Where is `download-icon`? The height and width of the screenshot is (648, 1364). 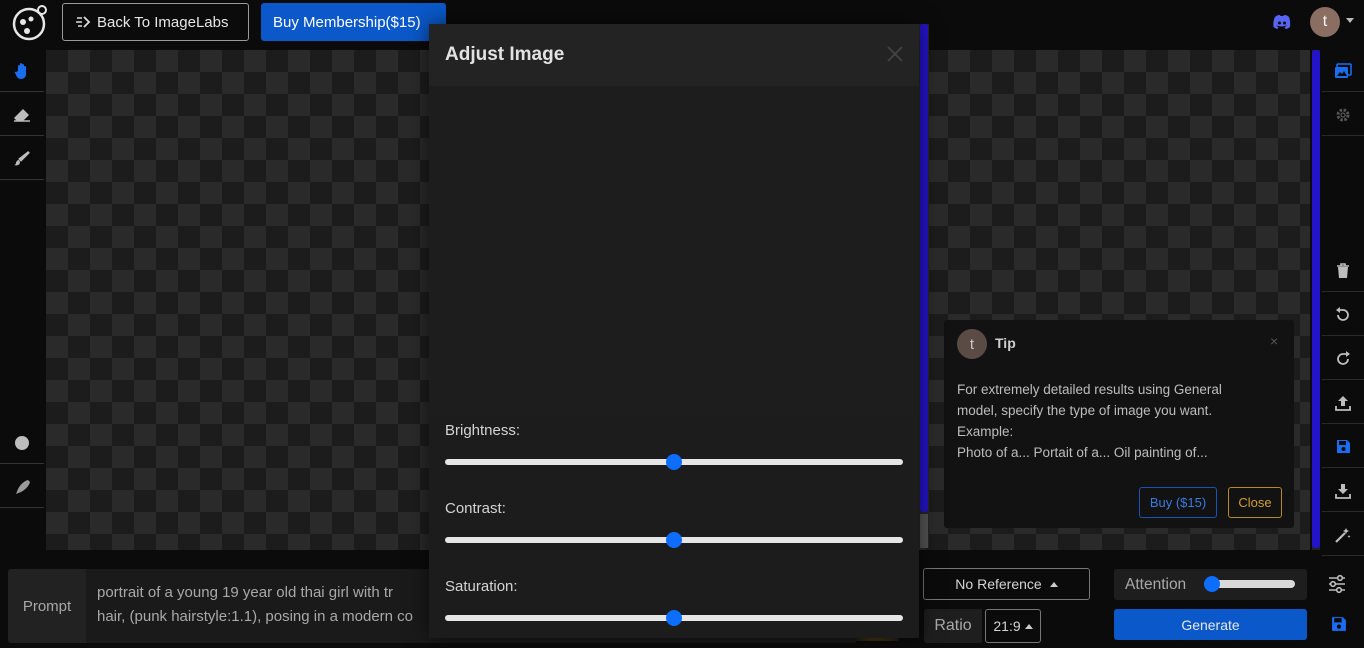 download-icon is located at coordinates (1343, 491).